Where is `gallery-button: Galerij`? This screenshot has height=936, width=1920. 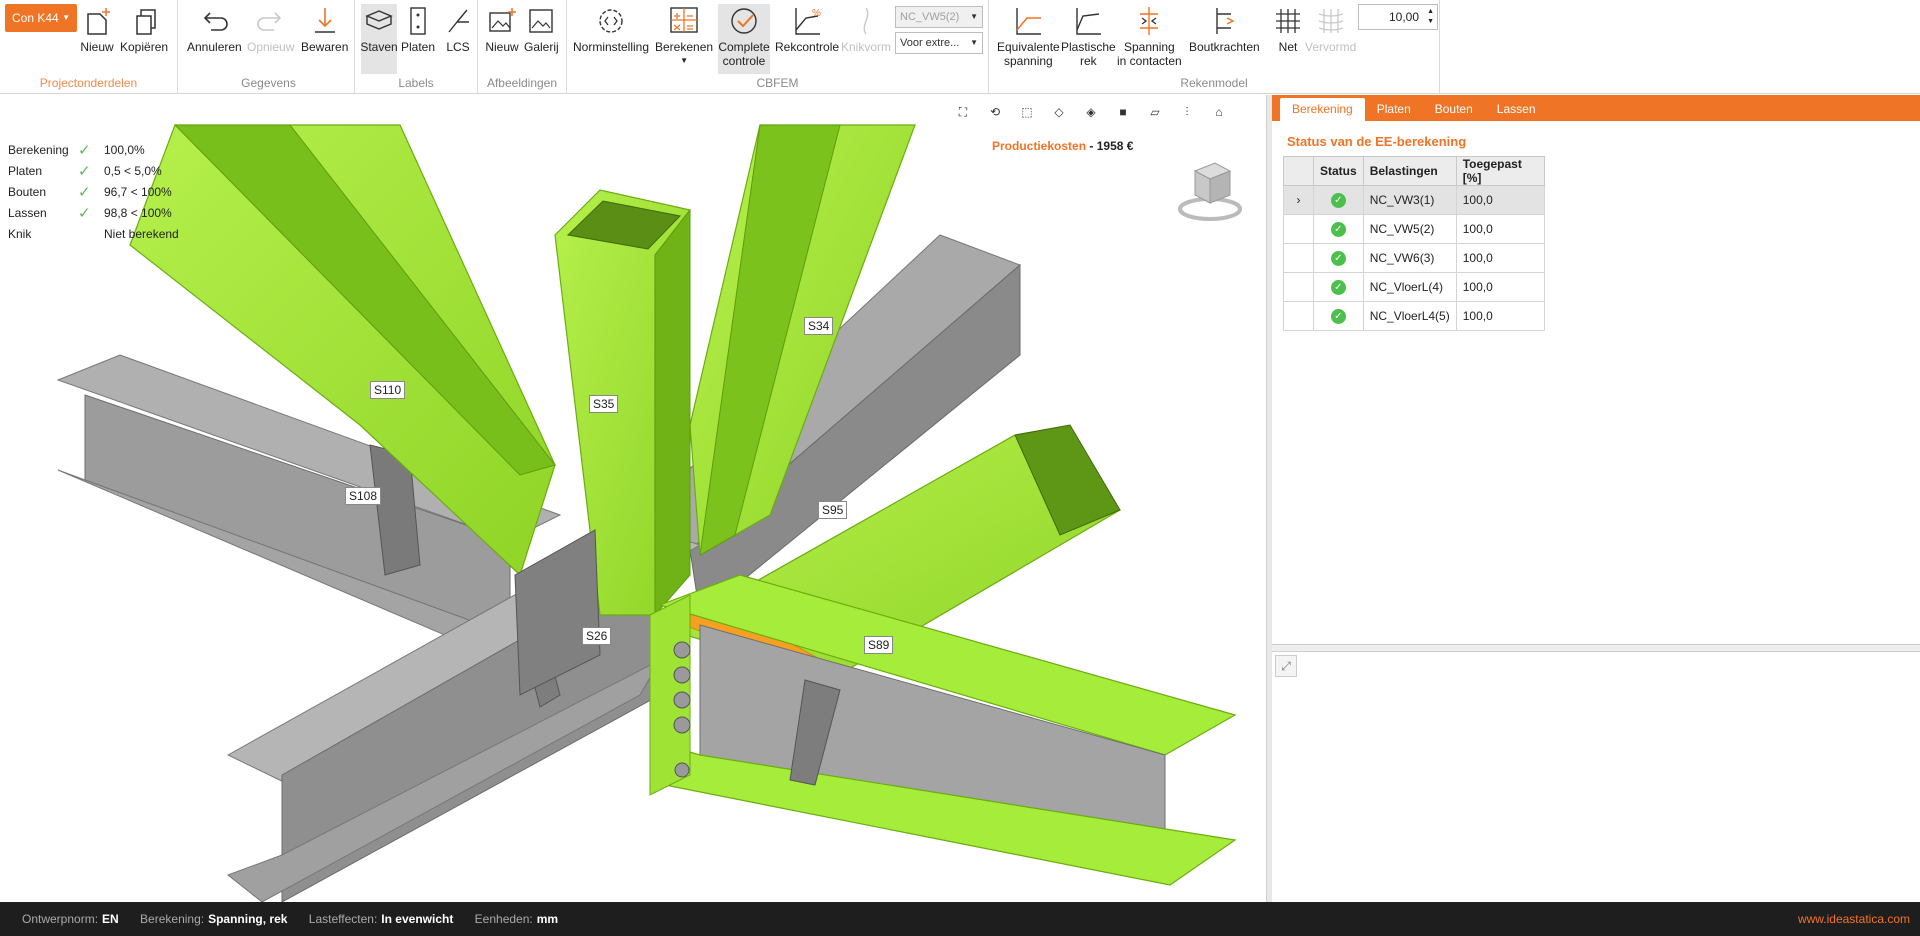 gallery-button: Galerij is located at coordinates (541, 29).